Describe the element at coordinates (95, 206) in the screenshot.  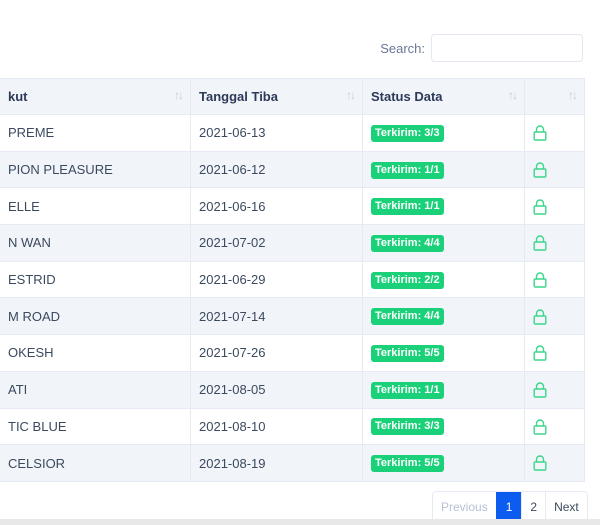
I see `name-cell: ELLE` at that location.